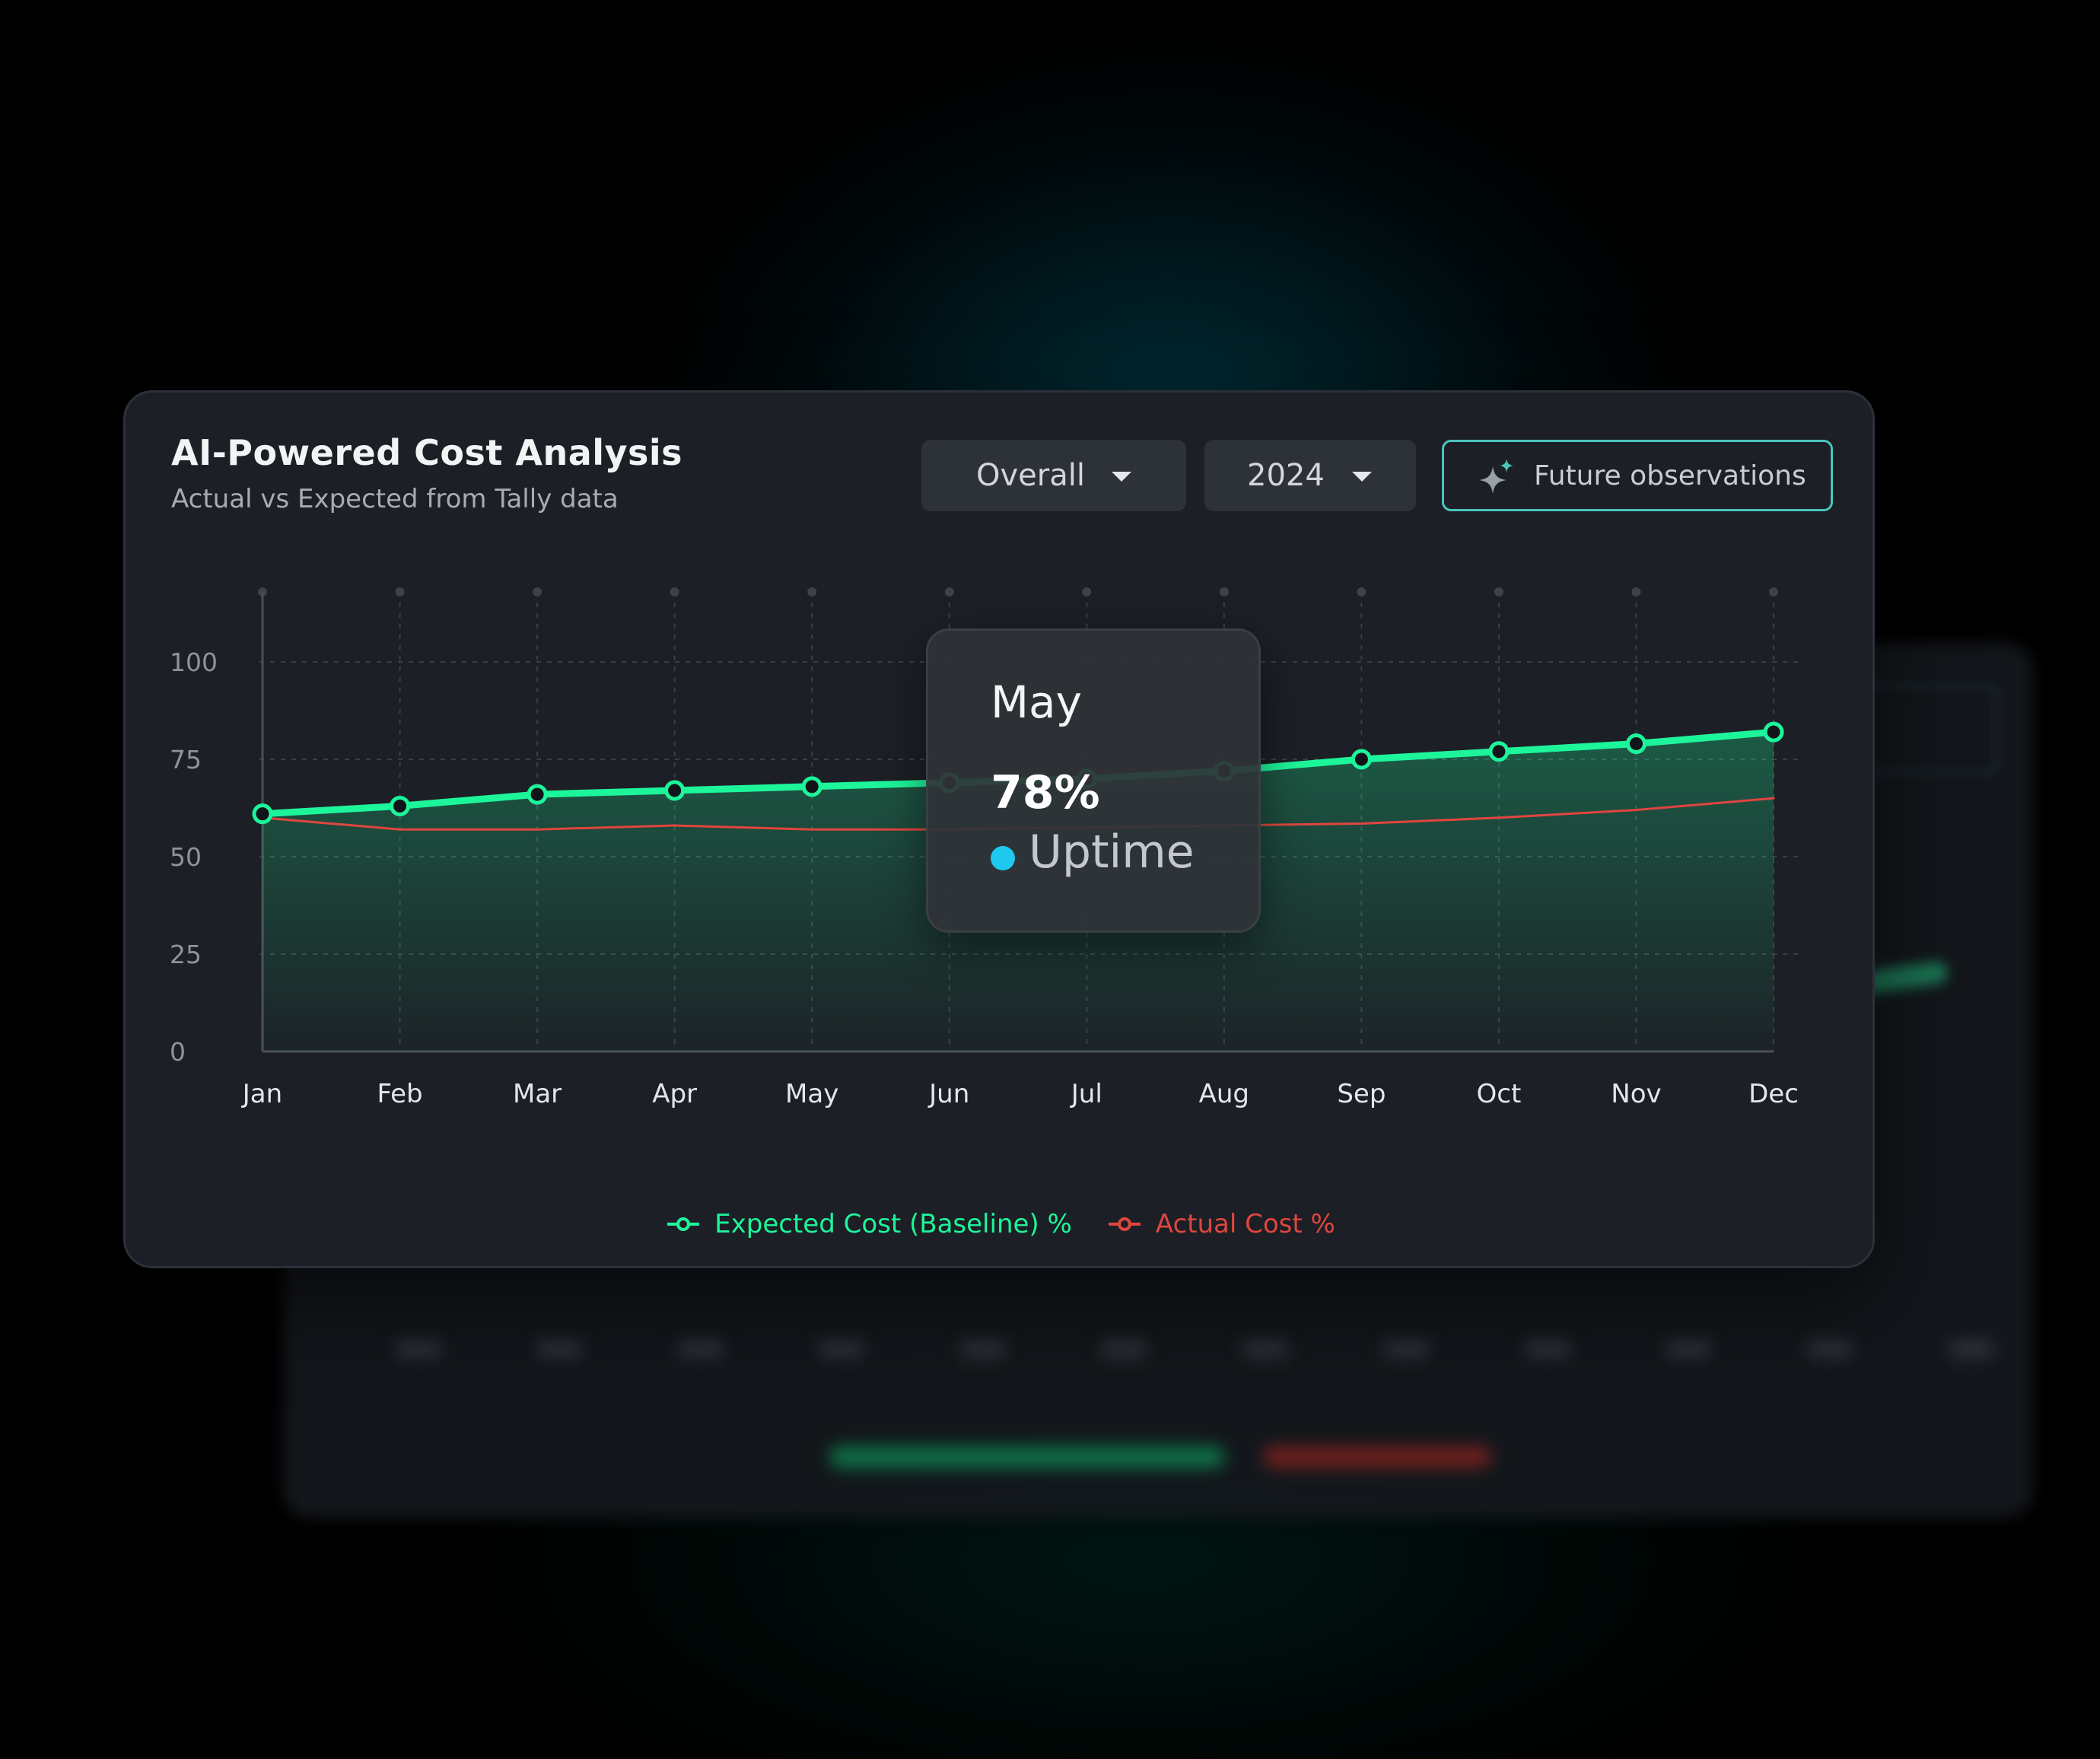 The width and height of the screenshot is (2100, 1759). What do you see at coordinates (262, 1094) in the screenshot?
I see `x-tick-label: Jan` at bounding box center [262, 1094].